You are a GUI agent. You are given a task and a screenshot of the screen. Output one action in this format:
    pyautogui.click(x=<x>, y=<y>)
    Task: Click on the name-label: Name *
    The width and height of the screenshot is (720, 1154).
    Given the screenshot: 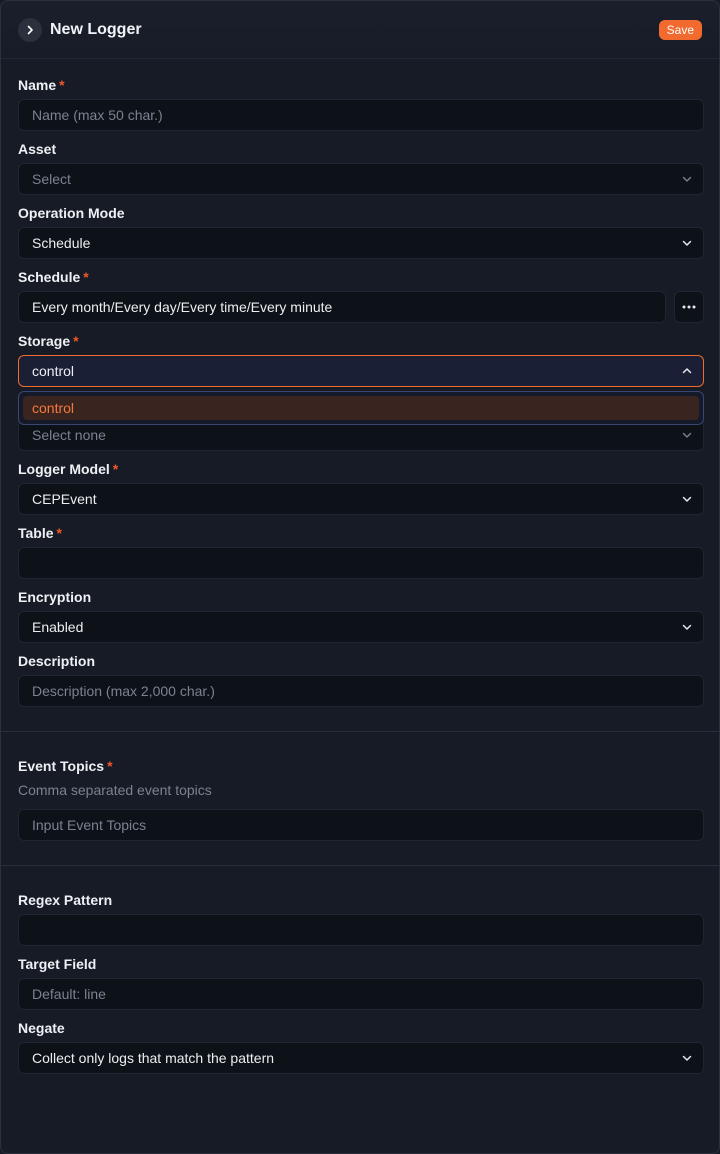 What is the action you would take?
    pyautogui.click(x=41, y=85)
    